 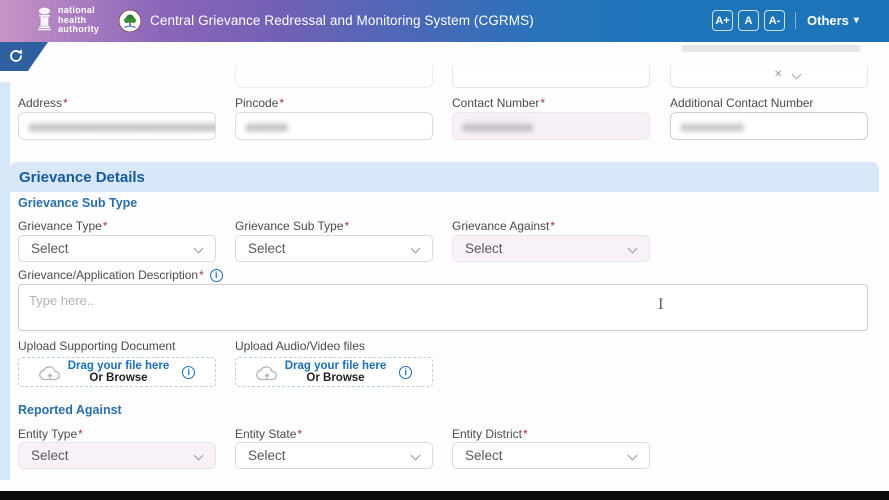 I want to click on partially-scrolled-element, so click(x=771, y=48).